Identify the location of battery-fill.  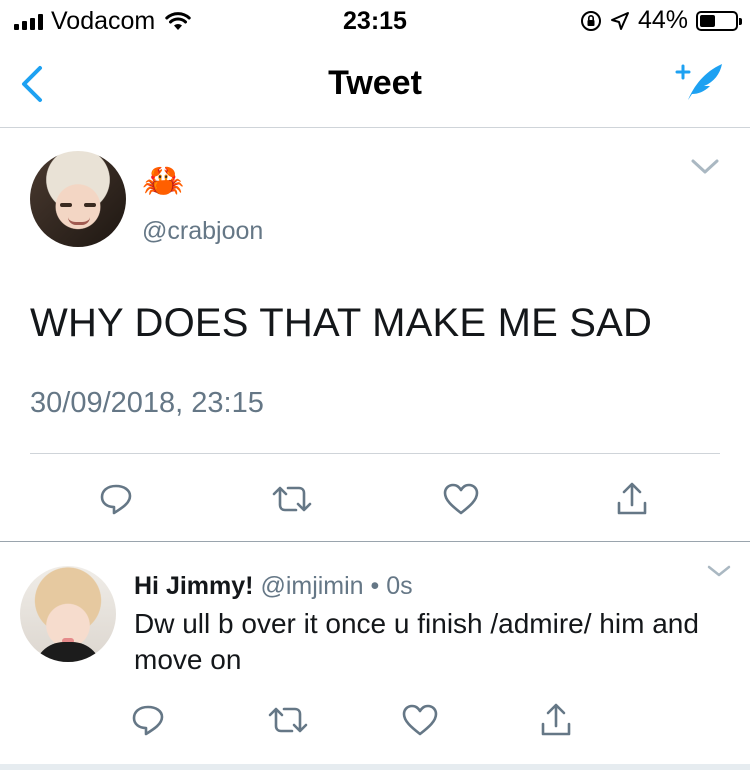
(707, 20).